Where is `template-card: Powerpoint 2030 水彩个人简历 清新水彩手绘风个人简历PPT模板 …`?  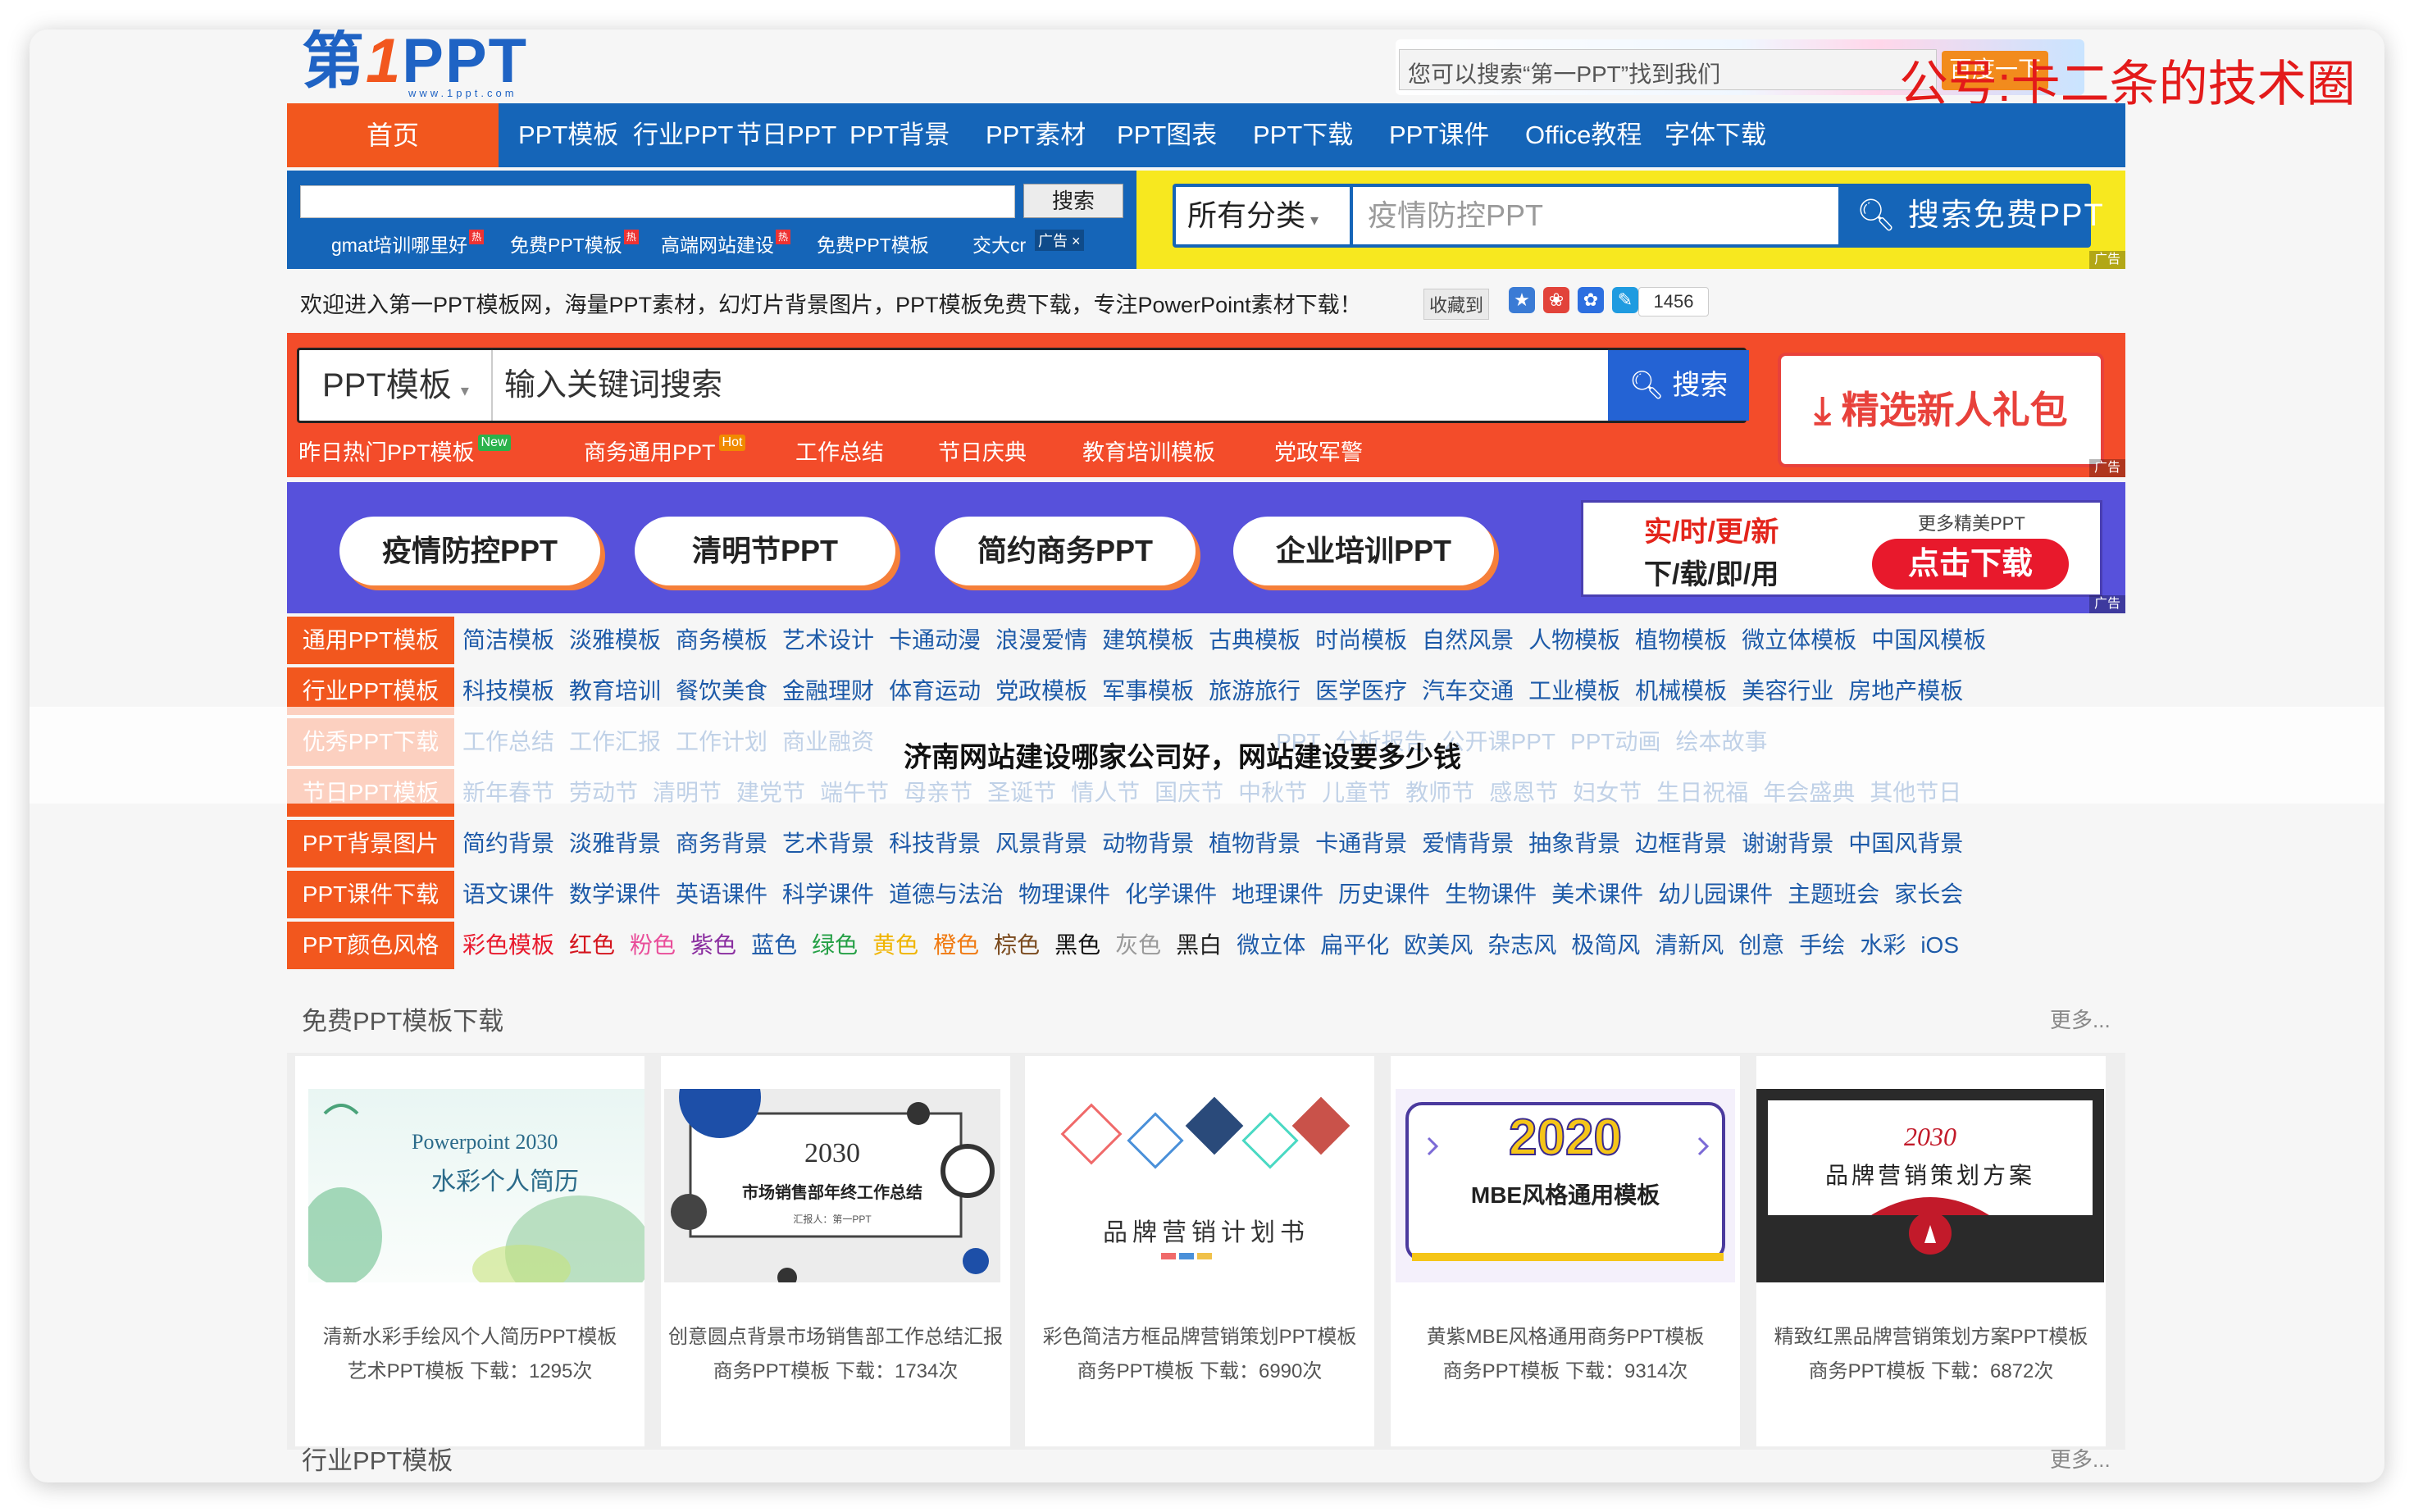 template-card: Powerpoint 2030 水彩个人简历 清新水彩手绘风个人简历PPT模板 … is located at coordinates (469, 1251).